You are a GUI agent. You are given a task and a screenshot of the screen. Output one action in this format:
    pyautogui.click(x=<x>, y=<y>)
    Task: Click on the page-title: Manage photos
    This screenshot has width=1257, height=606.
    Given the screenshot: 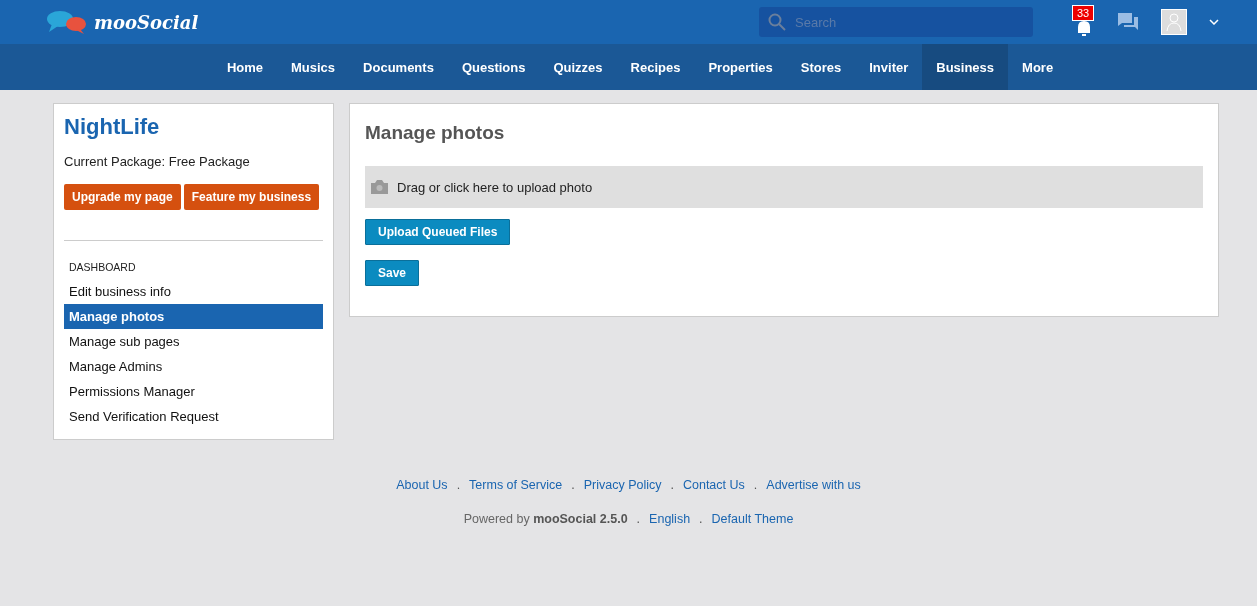 What is the action you would take?
    pyautogui.click(x=435, y=133)
    